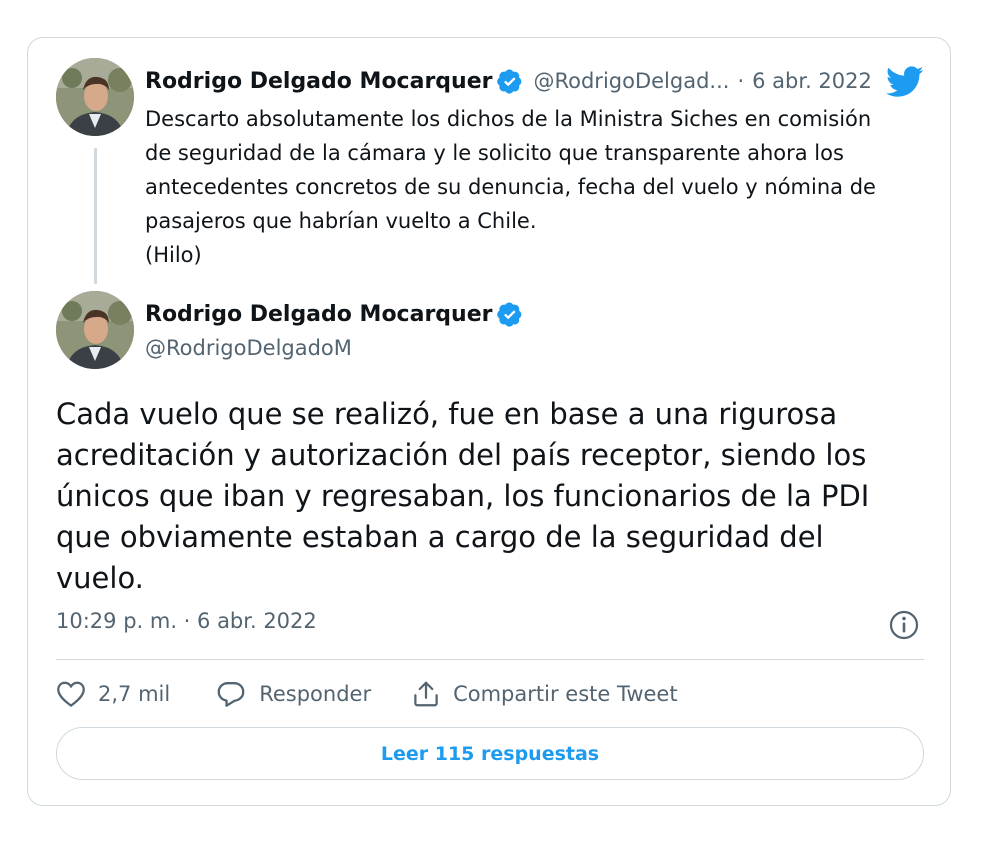 The height and width of the screenshot is (843, 1000). I want to click on tweet-text-line: (Hilo), so click(173, 255).